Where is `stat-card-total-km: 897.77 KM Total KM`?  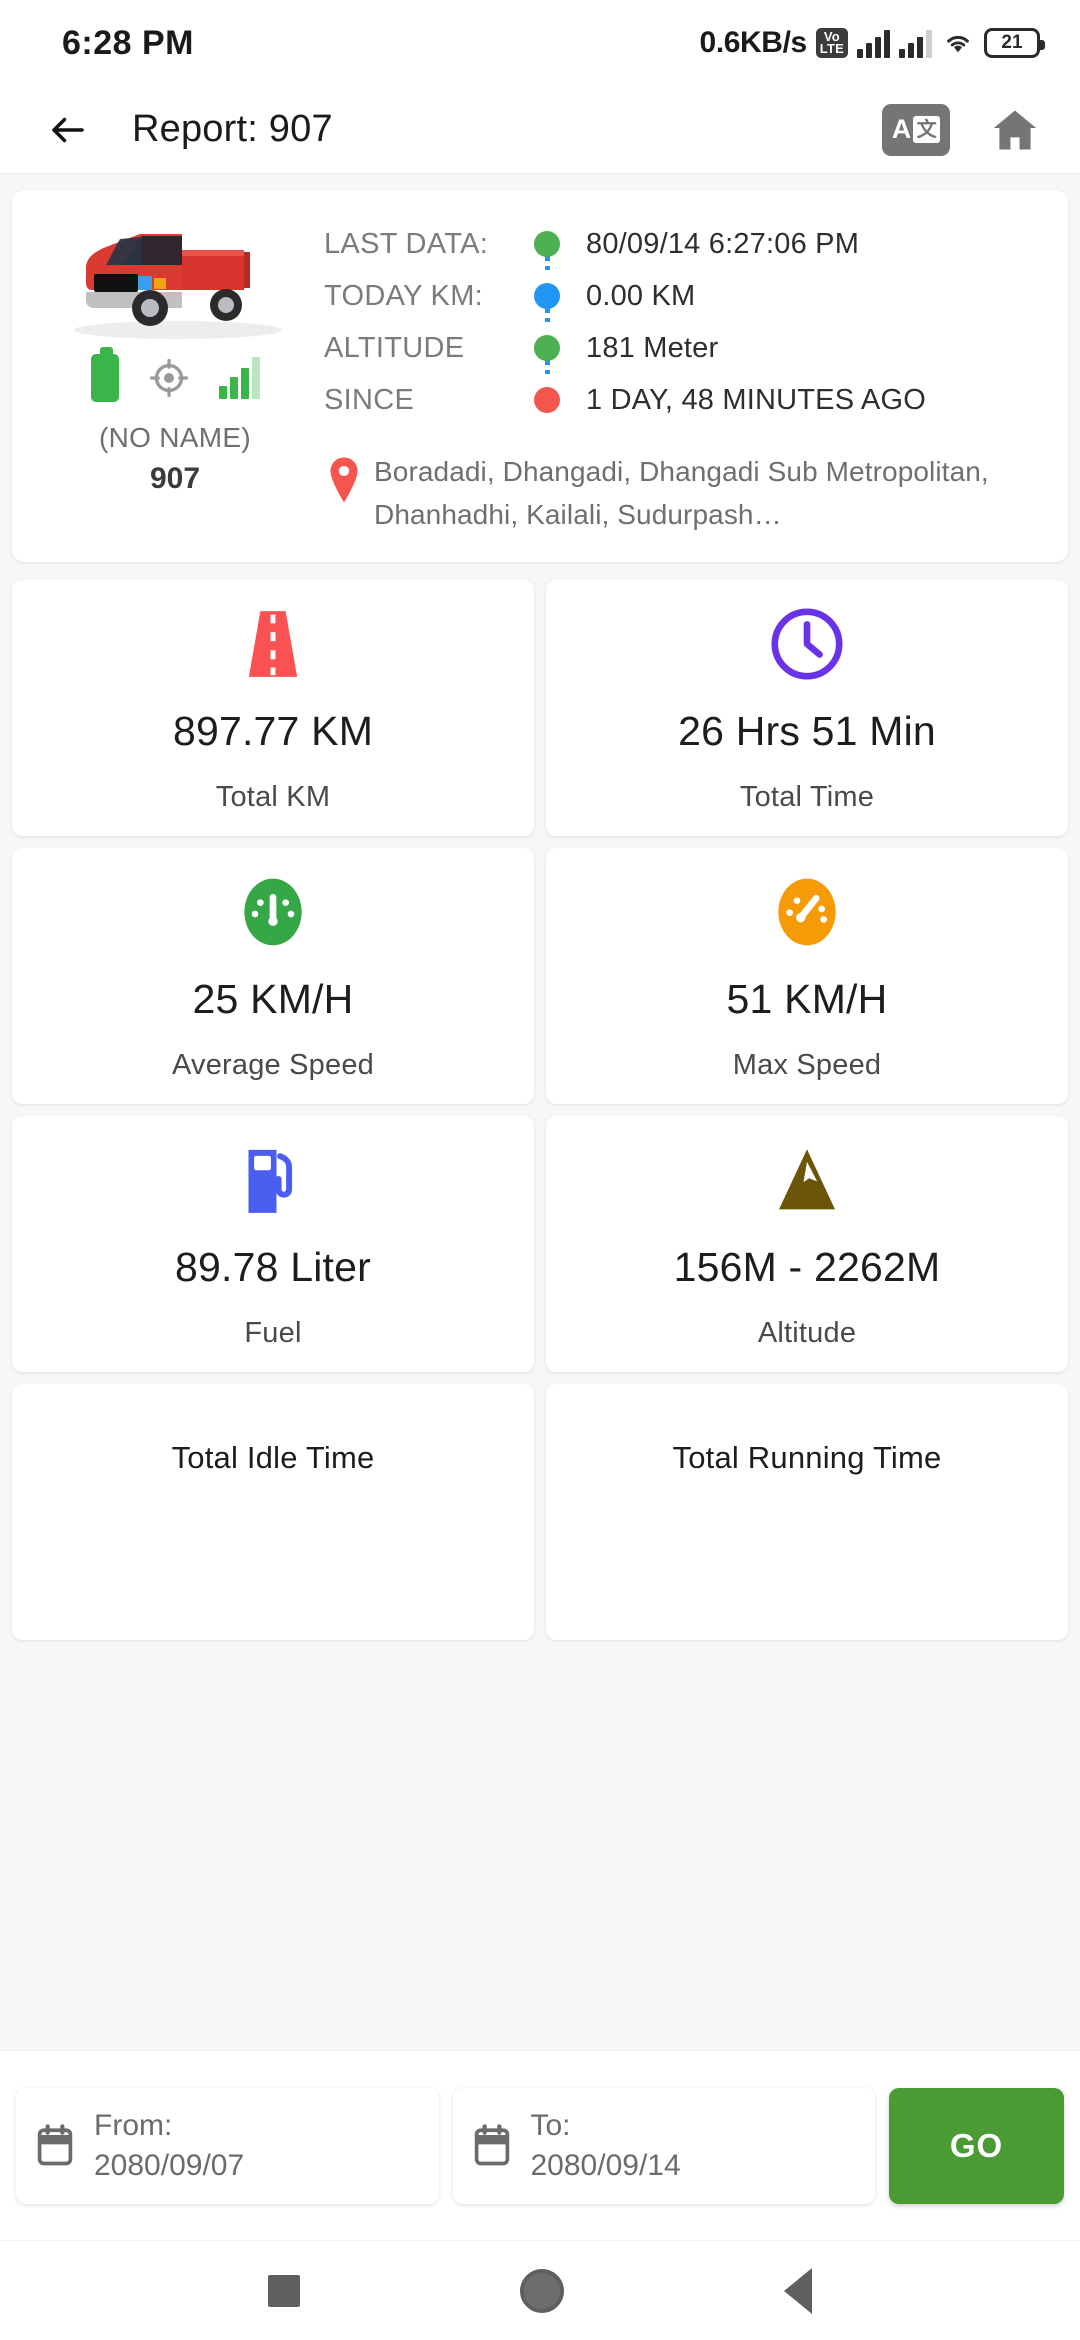 stat-card-total-km: 897.77 KM Total KM is located at coordinates (273, 708).